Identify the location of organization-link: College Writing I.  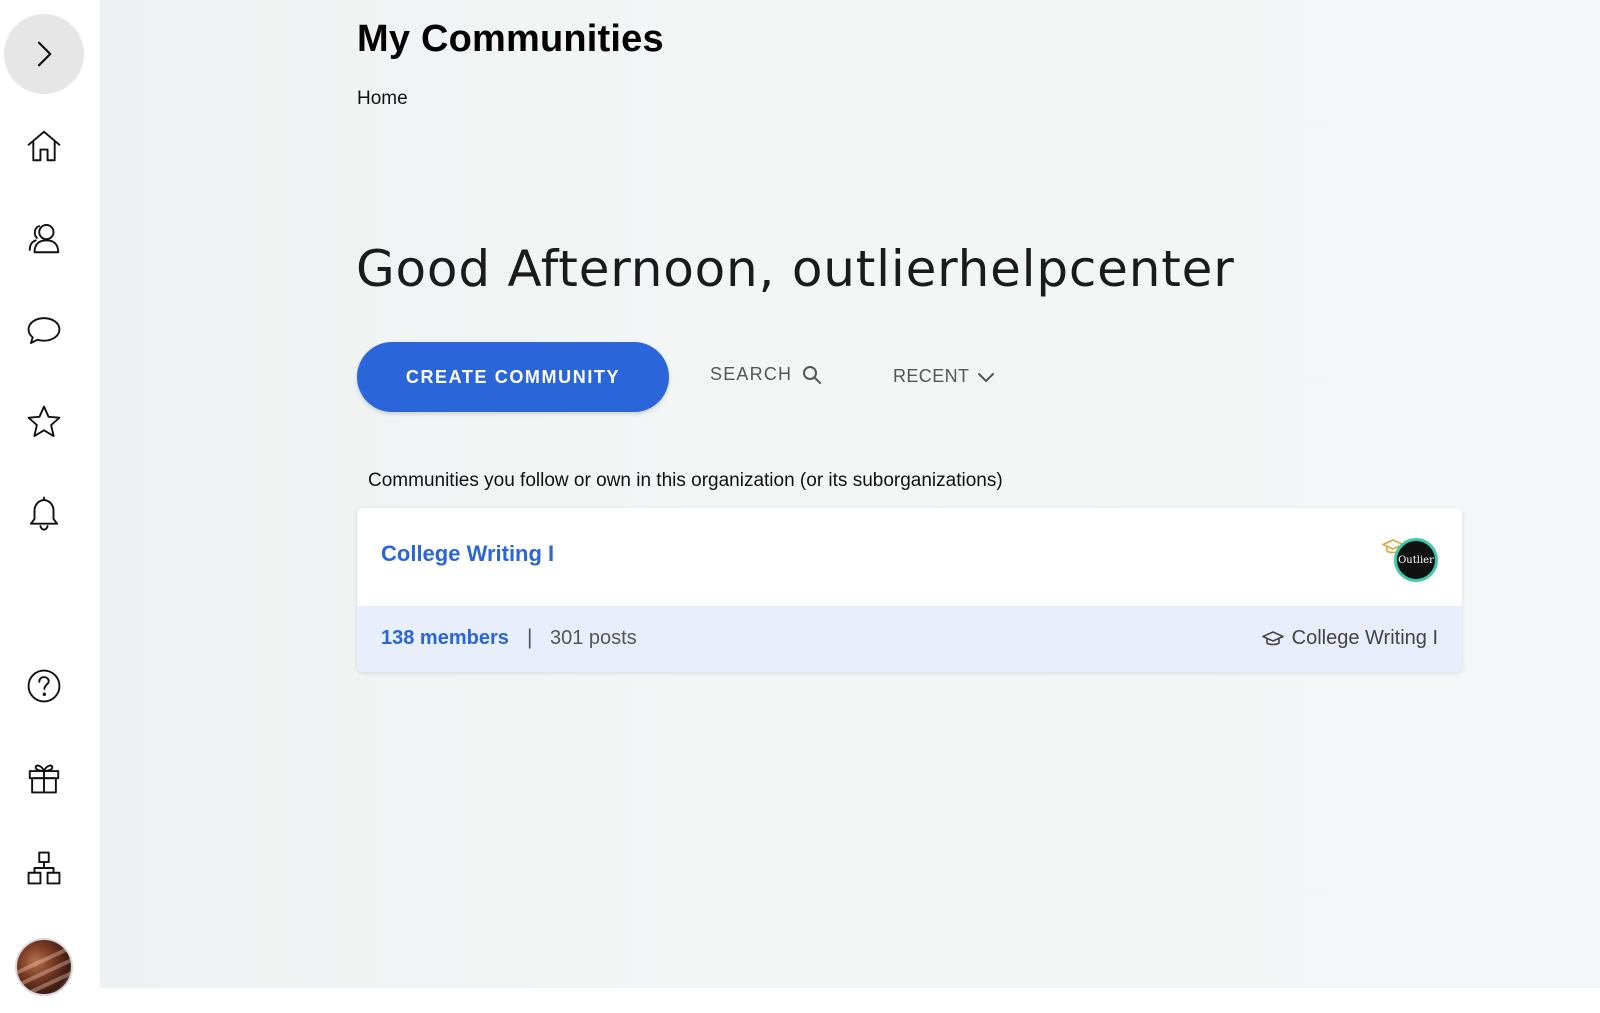
(1349, 638).